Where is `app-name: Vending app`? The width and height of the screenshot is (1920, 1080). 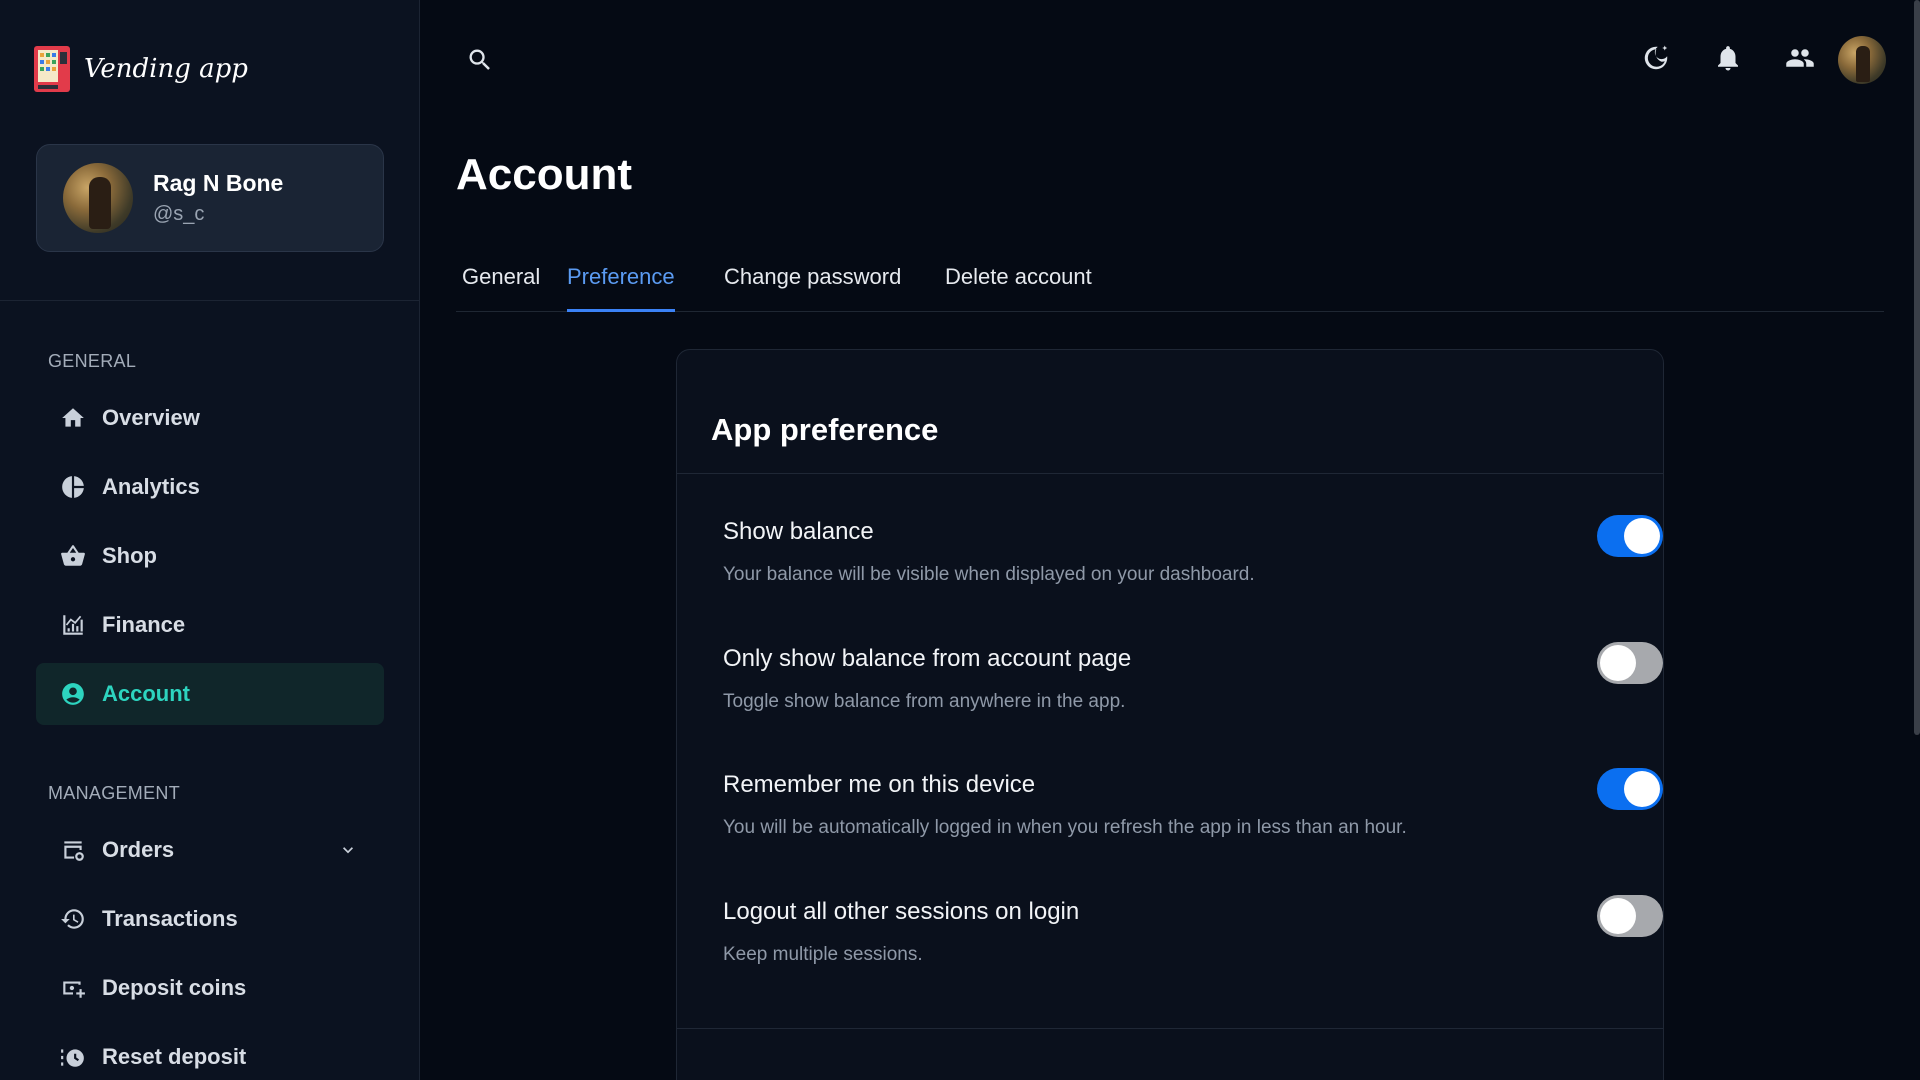 app-name: Vending app is located at coordinates (166, 69).